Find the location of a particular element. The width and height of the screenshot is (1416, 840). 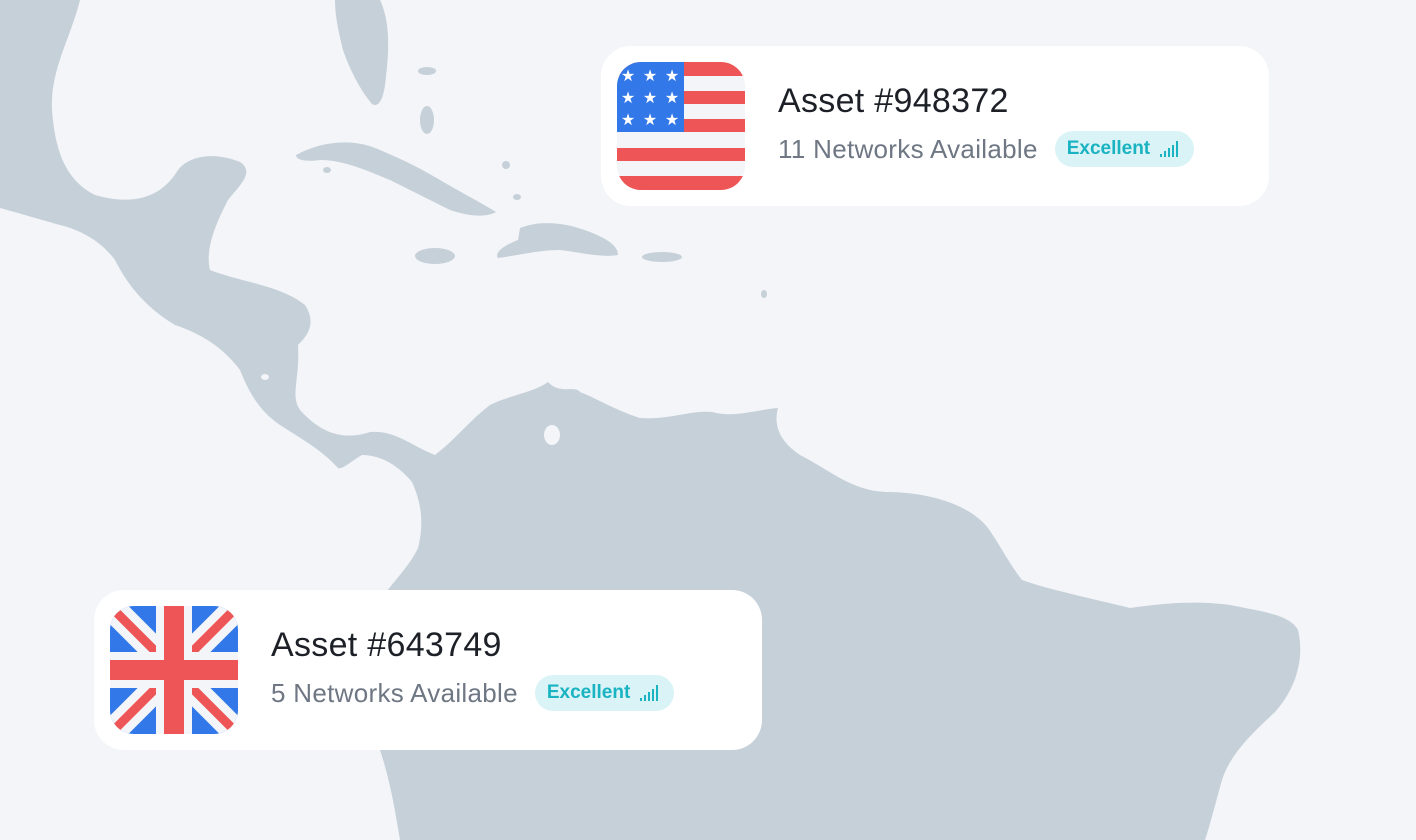

asset-title: Asset #948372 is located at coordinates (893, 101).